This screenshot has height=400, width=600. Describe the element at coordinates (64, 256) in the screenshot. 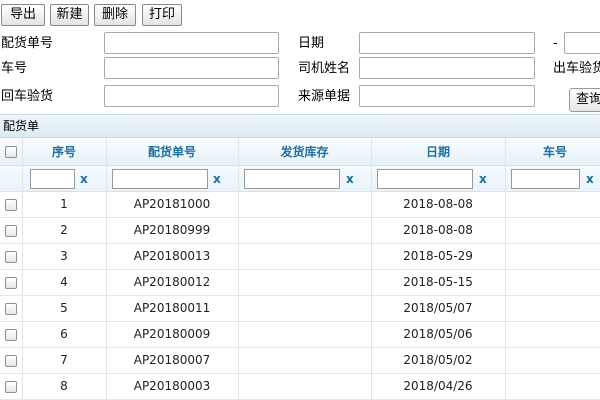

I see `cell-seq: 3` at that location.